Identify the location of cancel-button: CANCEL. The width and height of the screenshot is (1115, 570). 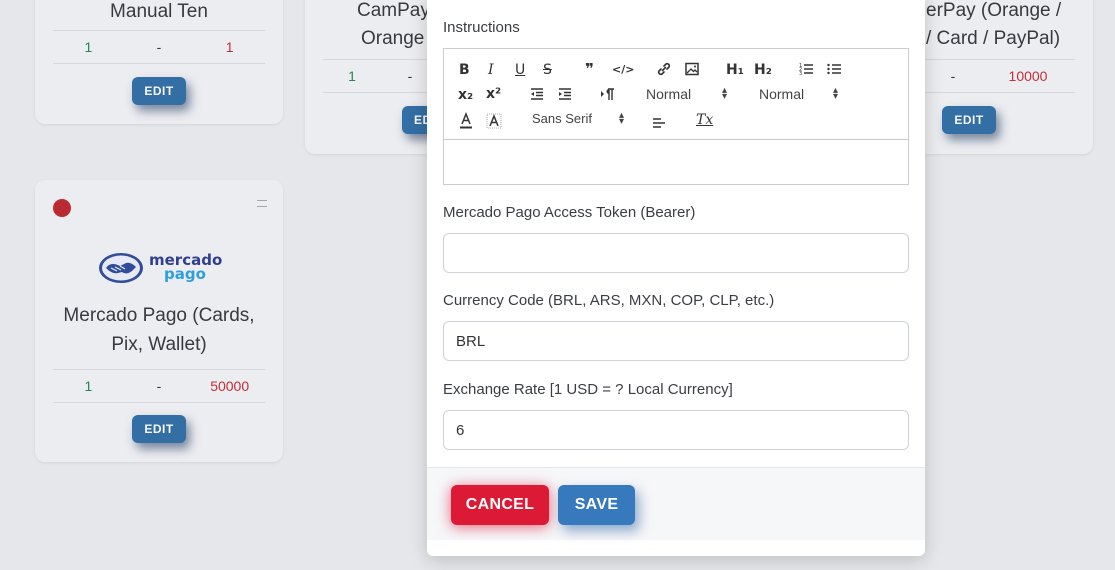
(500, 505).